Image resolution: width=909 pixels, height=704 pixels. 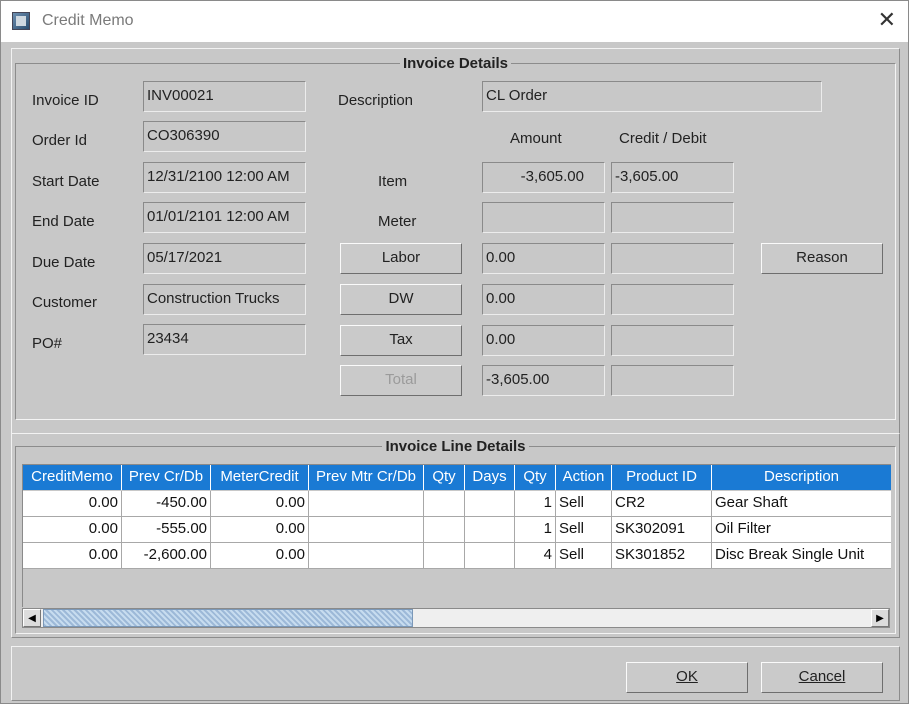 I want to click on labor-button: Labor, so click(x=401, y=258).